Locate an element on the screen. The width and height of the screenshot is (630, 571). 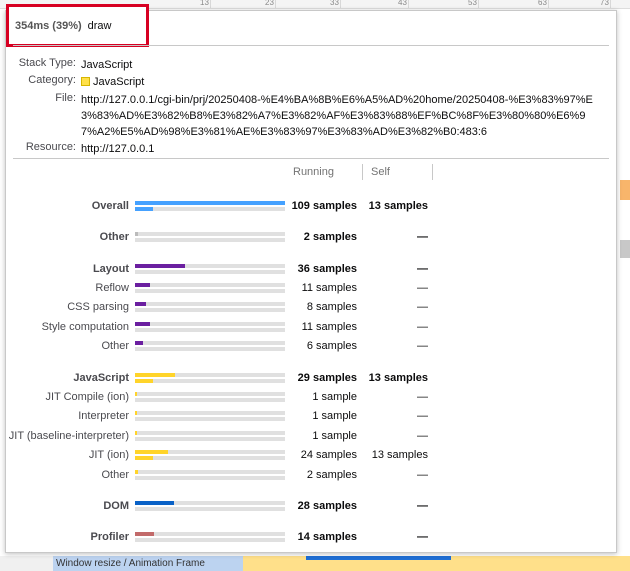
category-row: Interpreter 1 sample — is located at coordinates (311, 417).